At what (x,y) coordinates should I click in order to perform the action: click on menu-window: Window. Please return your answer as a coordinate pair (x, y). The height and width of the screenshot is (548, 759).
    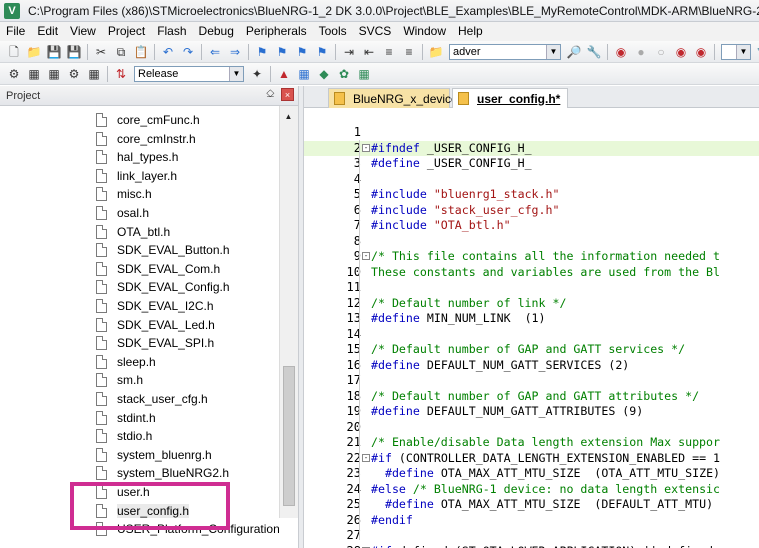
    Looking at the image, I should click on (424, 31).